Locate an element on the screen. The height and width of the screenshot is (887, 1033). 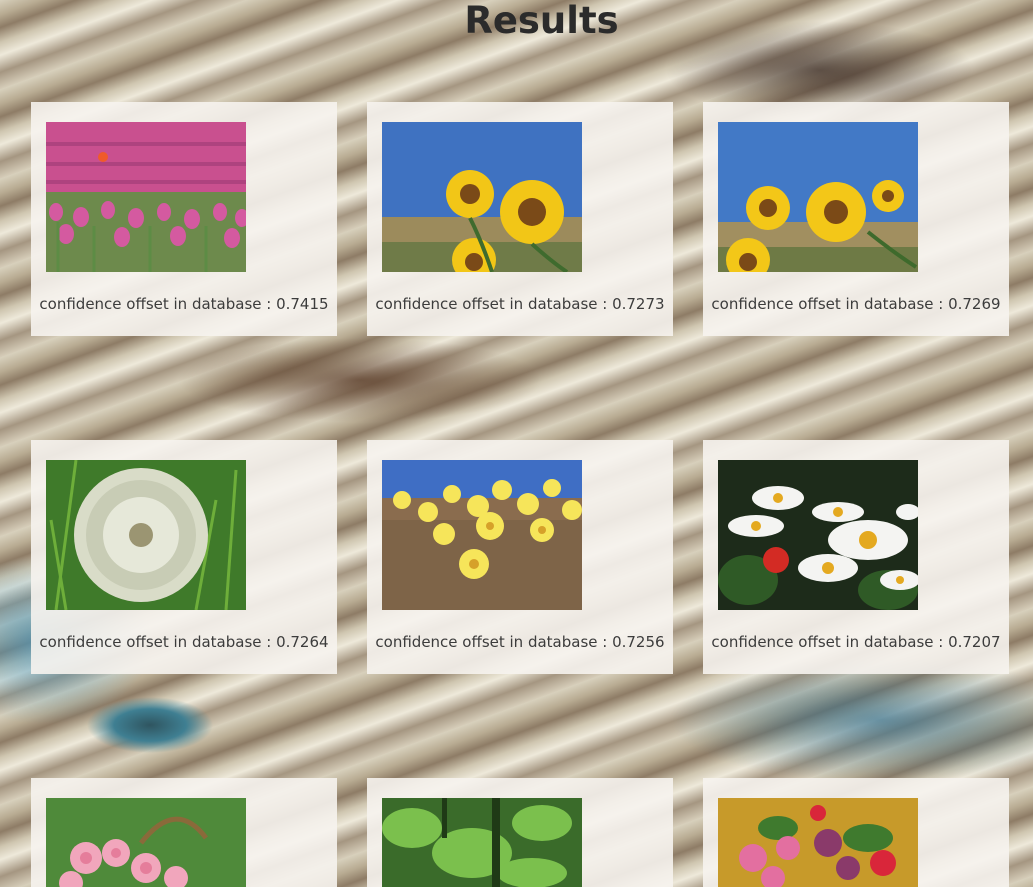
confidence-caption: confidence offset in database : 0.7269 is located at coordinates (856, 304).